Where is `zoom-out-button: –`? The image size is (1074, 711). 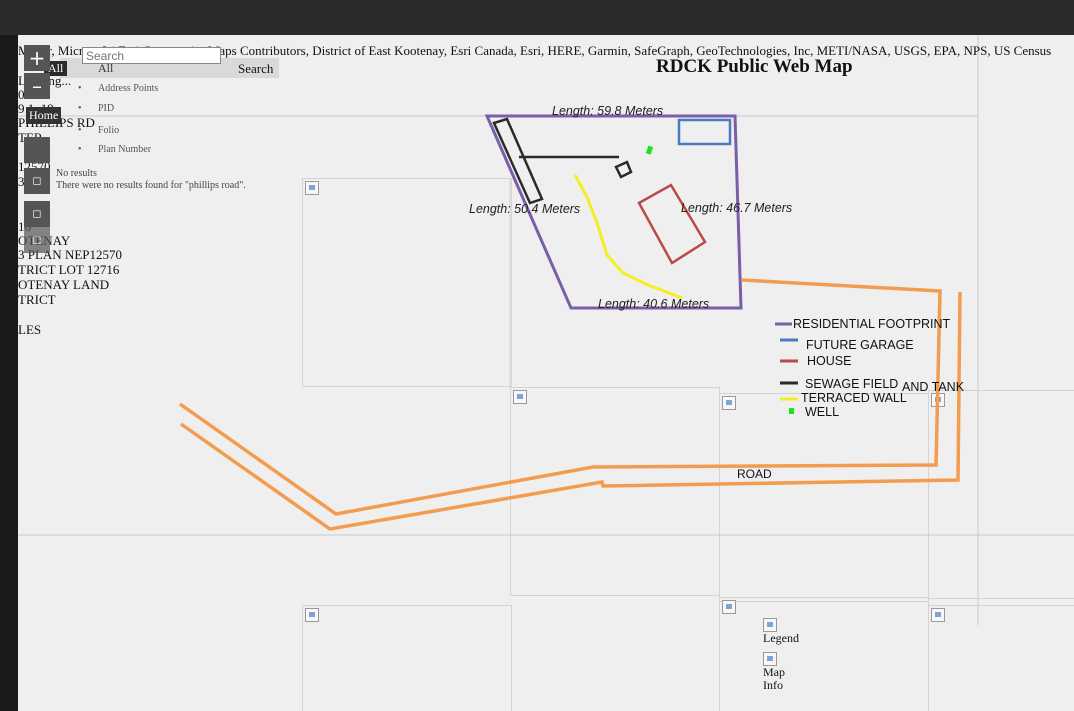
zoom-out-button: – is located at coordinates (37, 86).